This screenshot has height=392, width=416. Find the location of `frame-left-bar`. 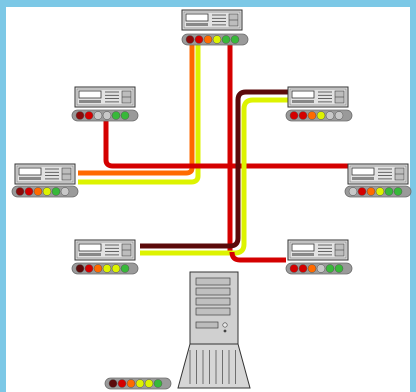

frame-left-bar is located at coordinates (3, 196).